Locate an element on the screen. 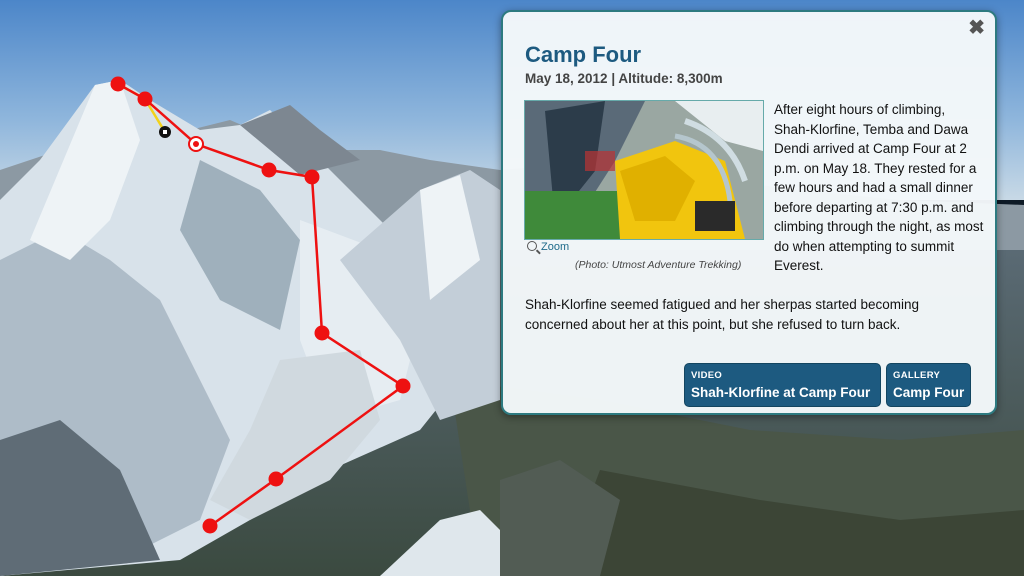 Image resolution: width=1024 pixels, height=576 pixels. gallery-button: GALLERY Camp Four is located at coordinates (928, 385).